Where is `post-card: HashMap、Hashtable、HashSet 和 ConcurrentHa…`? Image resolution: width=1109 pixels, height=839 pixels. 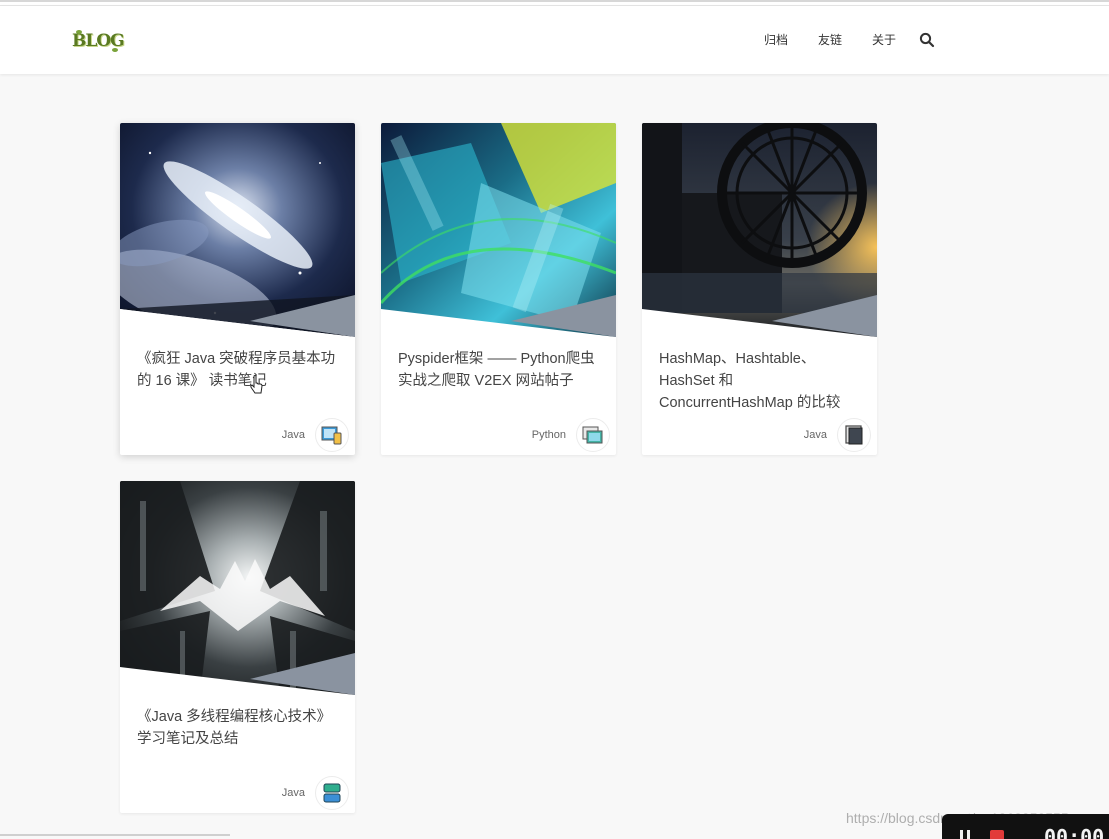
post-card: HashMap、Hashtable、HashSet 和 ConcurrentHa… is located at coordinates (759, 289).